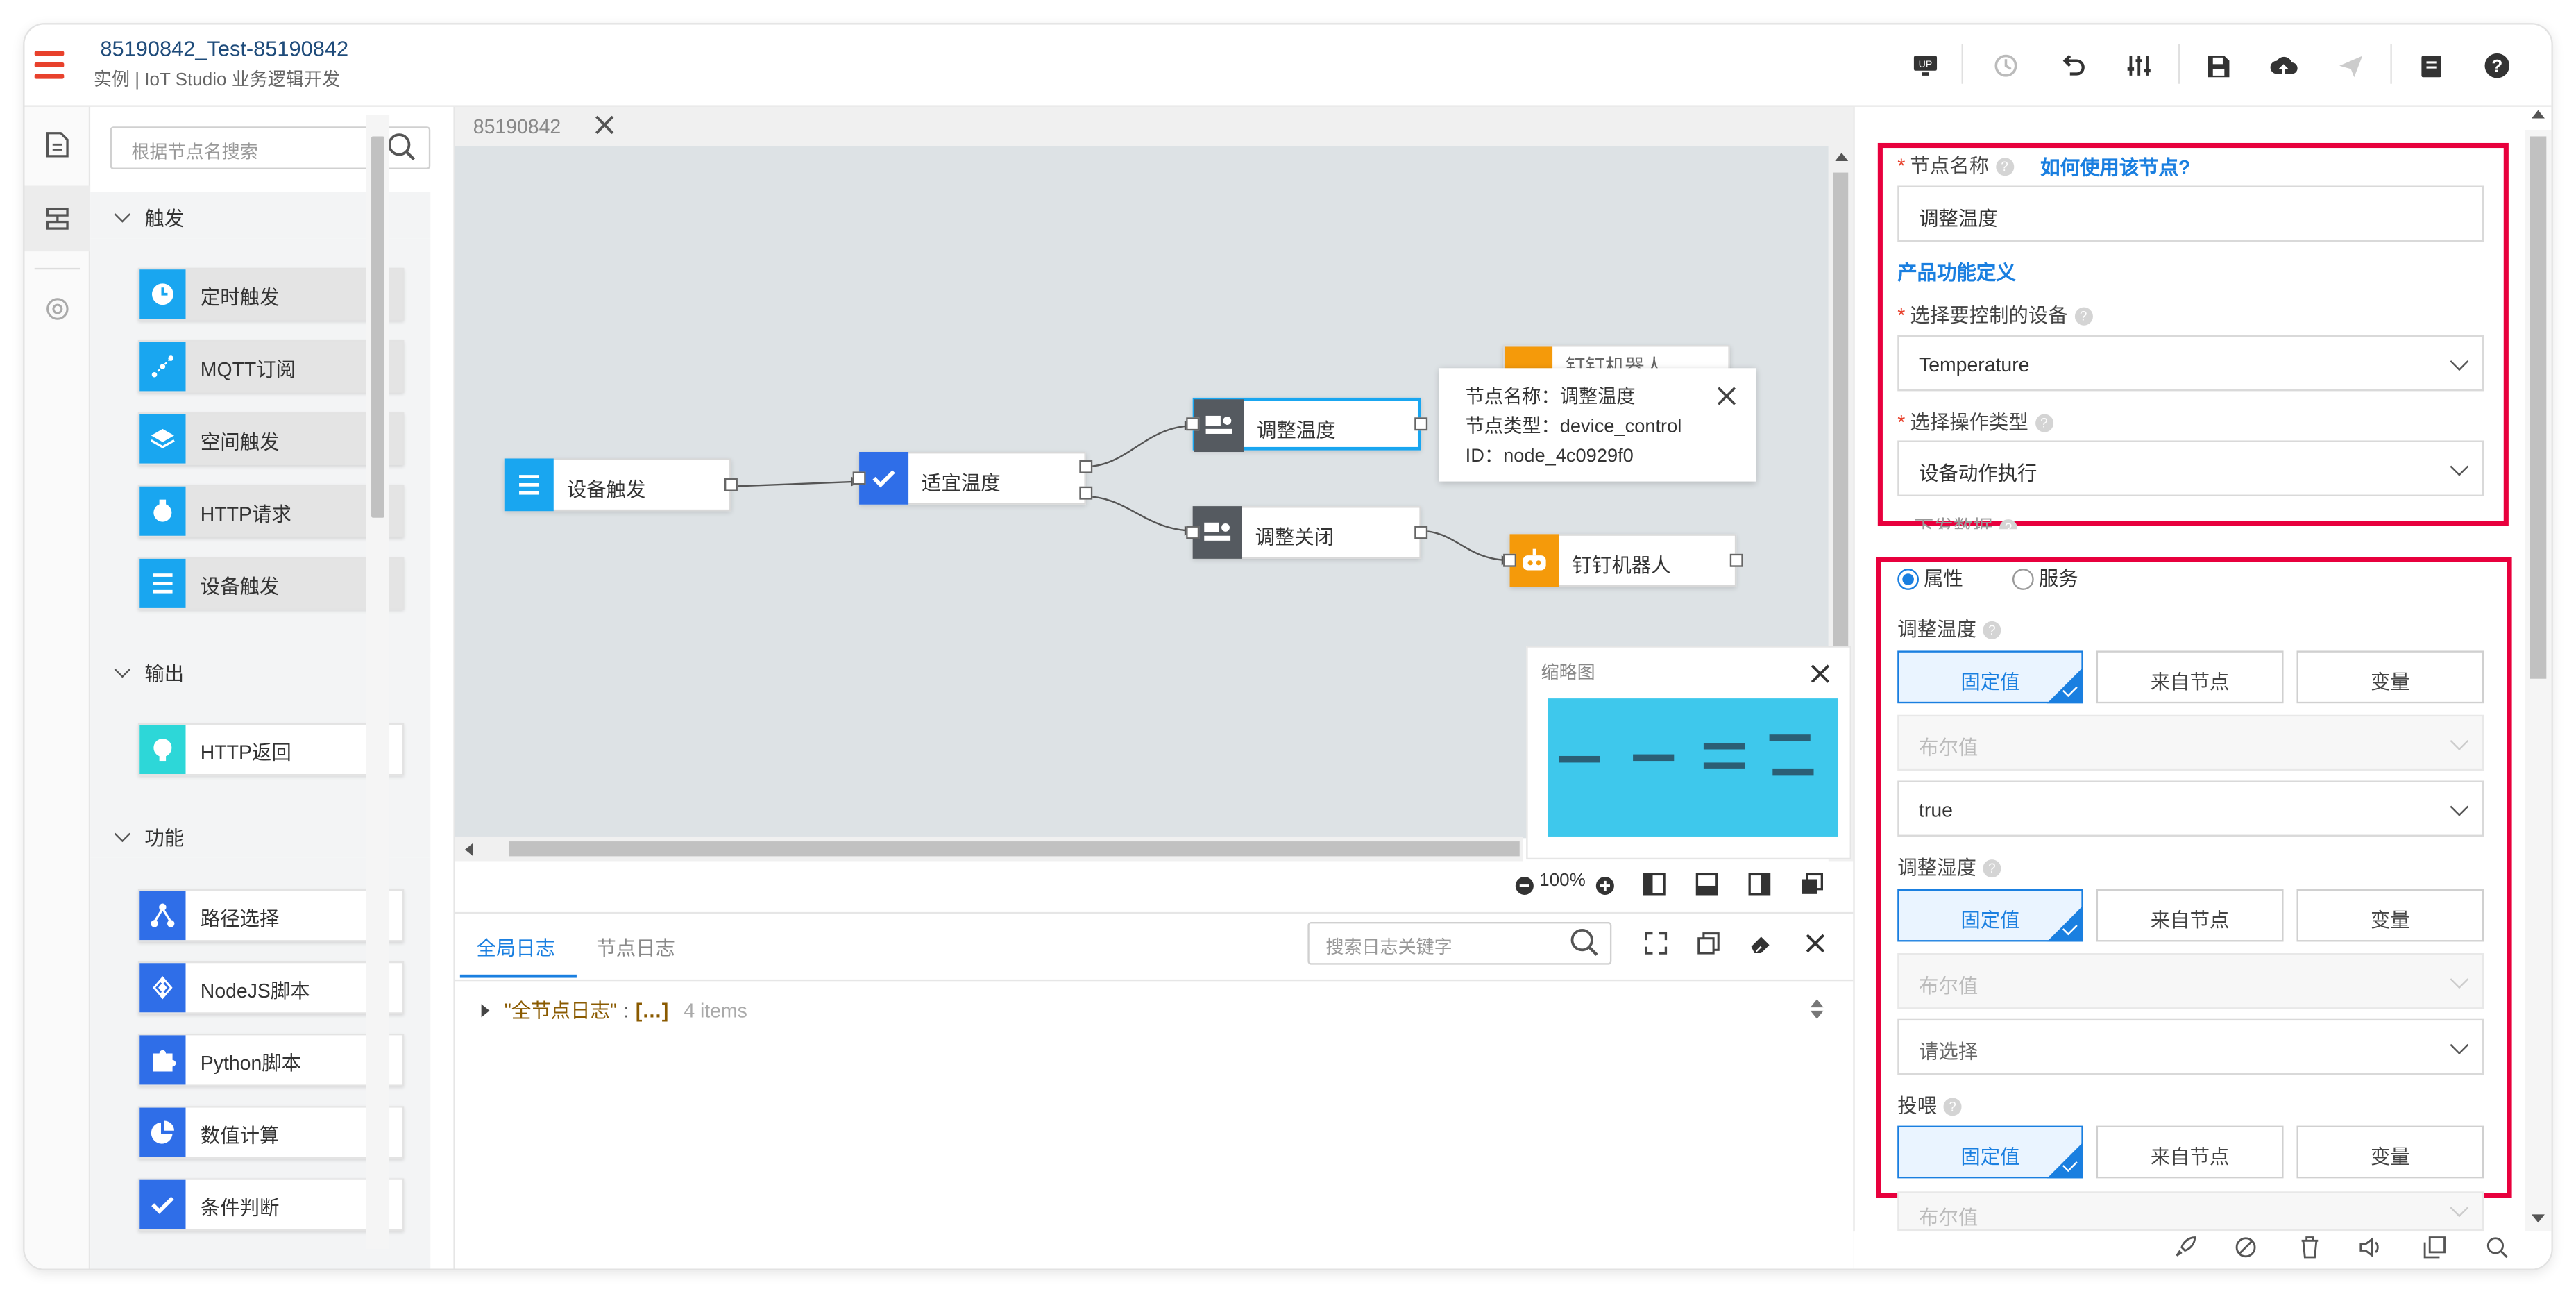  Describe the element at coordinates (271, 367) in the screenshot. I see `palette-item-mqtt: MQTT订阅` at that location.